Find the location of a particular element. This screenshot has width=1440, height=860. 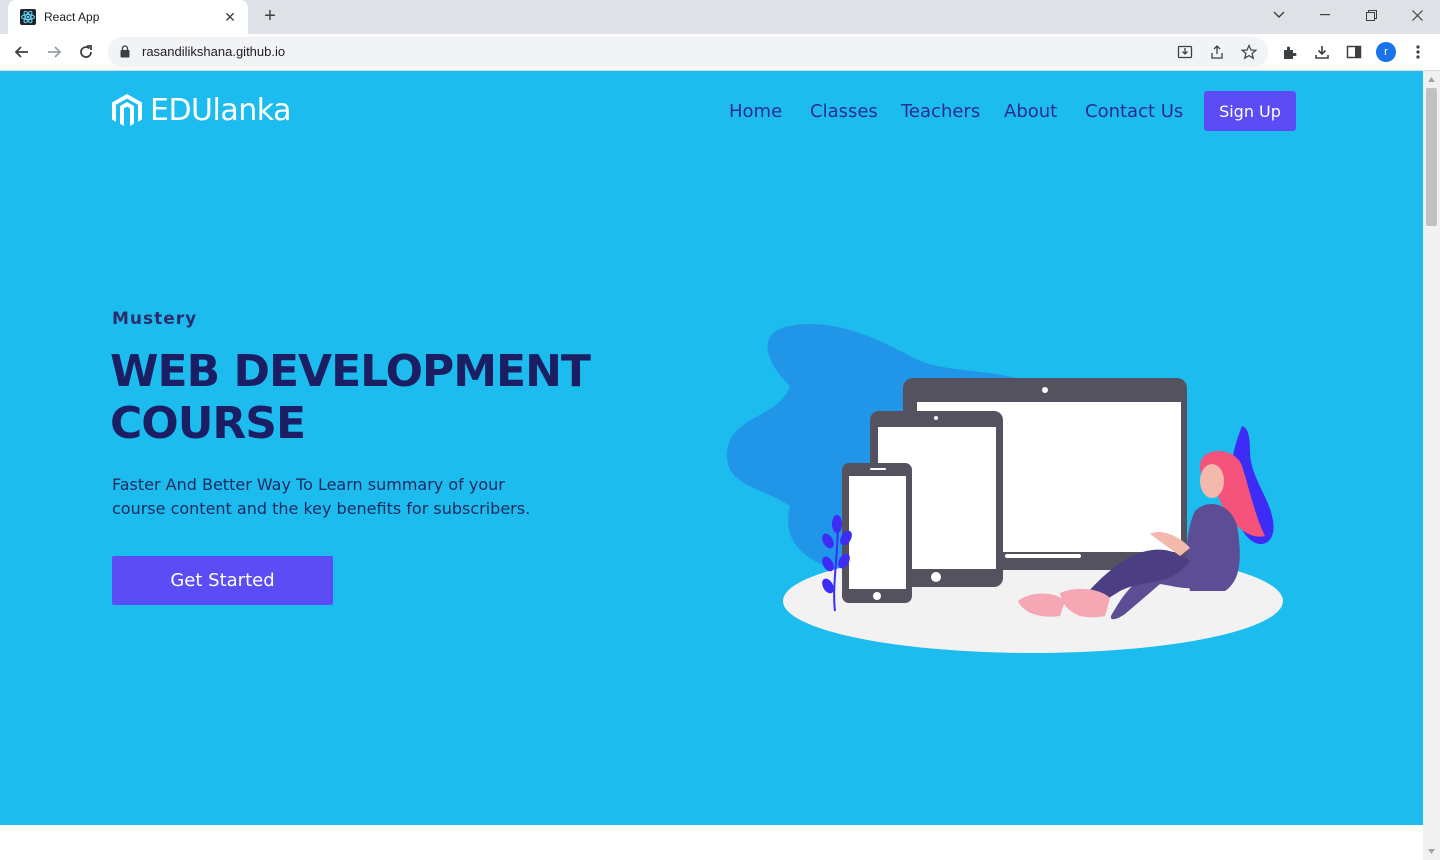

downloads-icon is located at coordinates (1322, 52).